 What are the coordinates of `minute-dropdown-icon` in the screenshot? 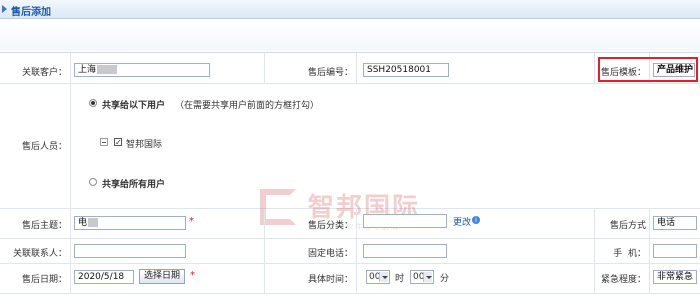 It's located at (427, 277).